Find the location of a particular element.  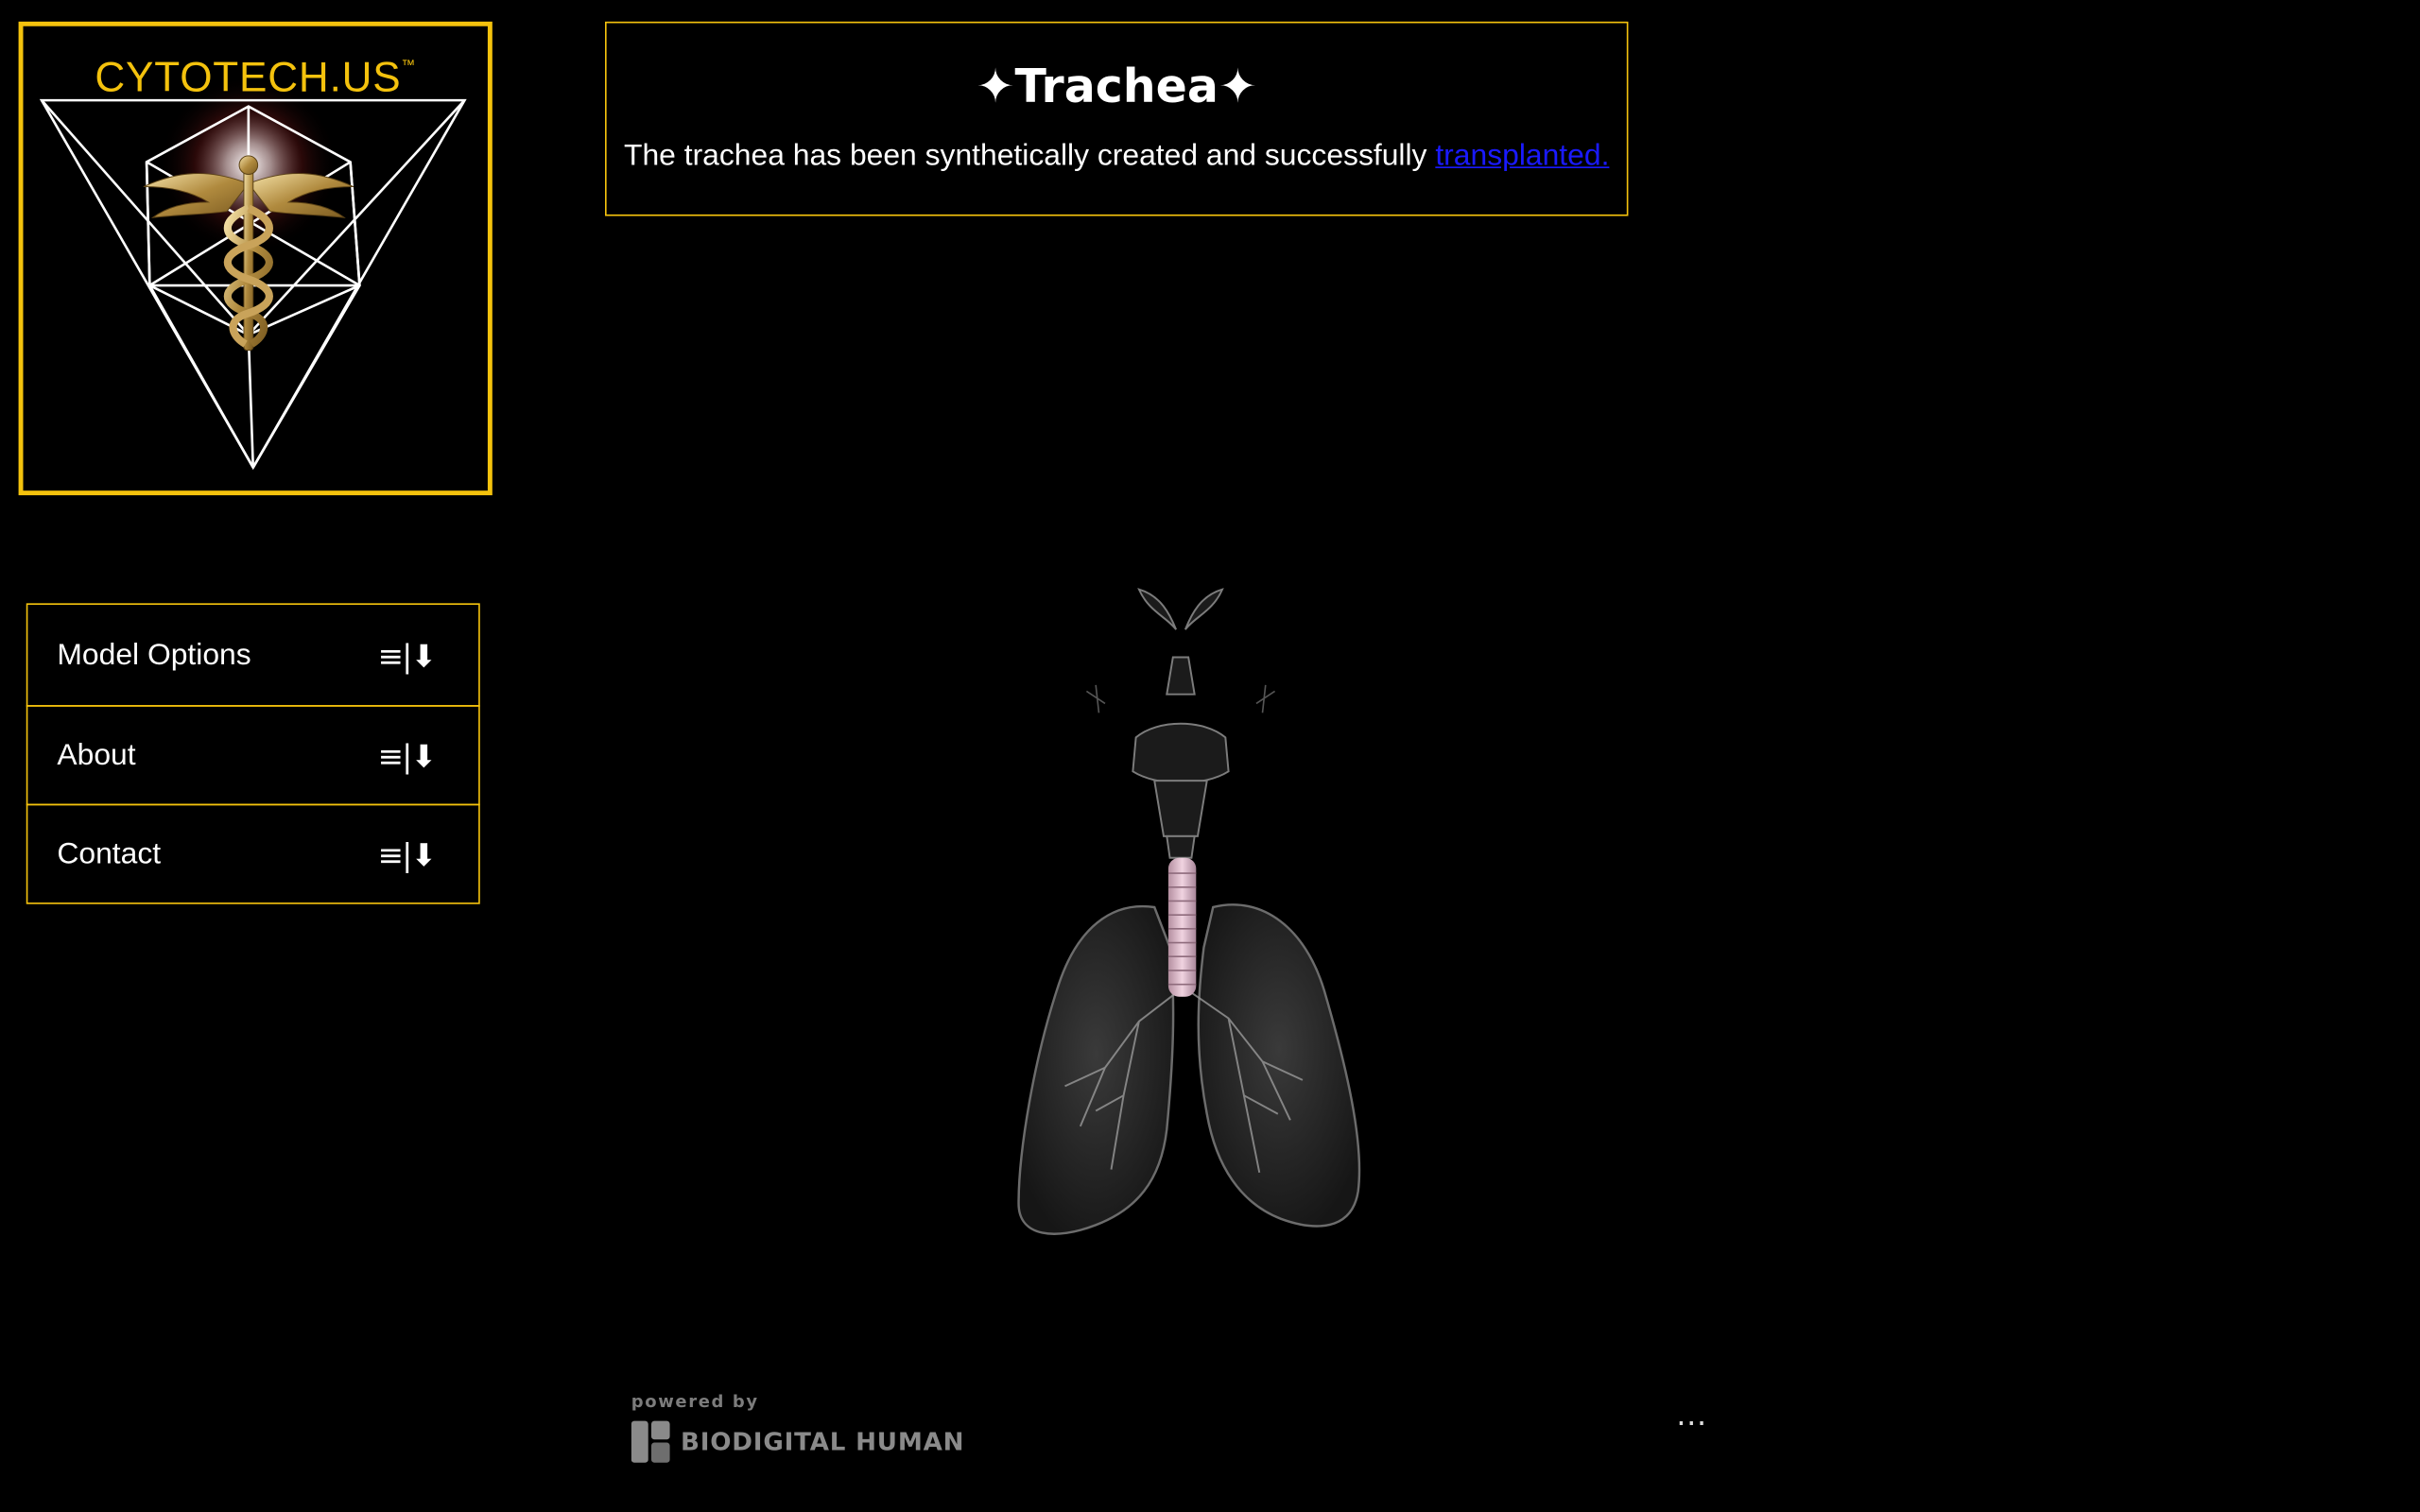

logo-brand-text: CYTOTECH is located at coordinates (212, 77).